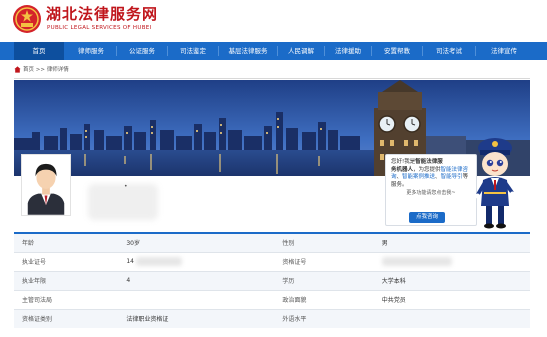 The width and height of the screenshot is (547, 337). Describe the element at coordinates (196, 242) in the screenshot. I see `age-value: 30岁` at that location.